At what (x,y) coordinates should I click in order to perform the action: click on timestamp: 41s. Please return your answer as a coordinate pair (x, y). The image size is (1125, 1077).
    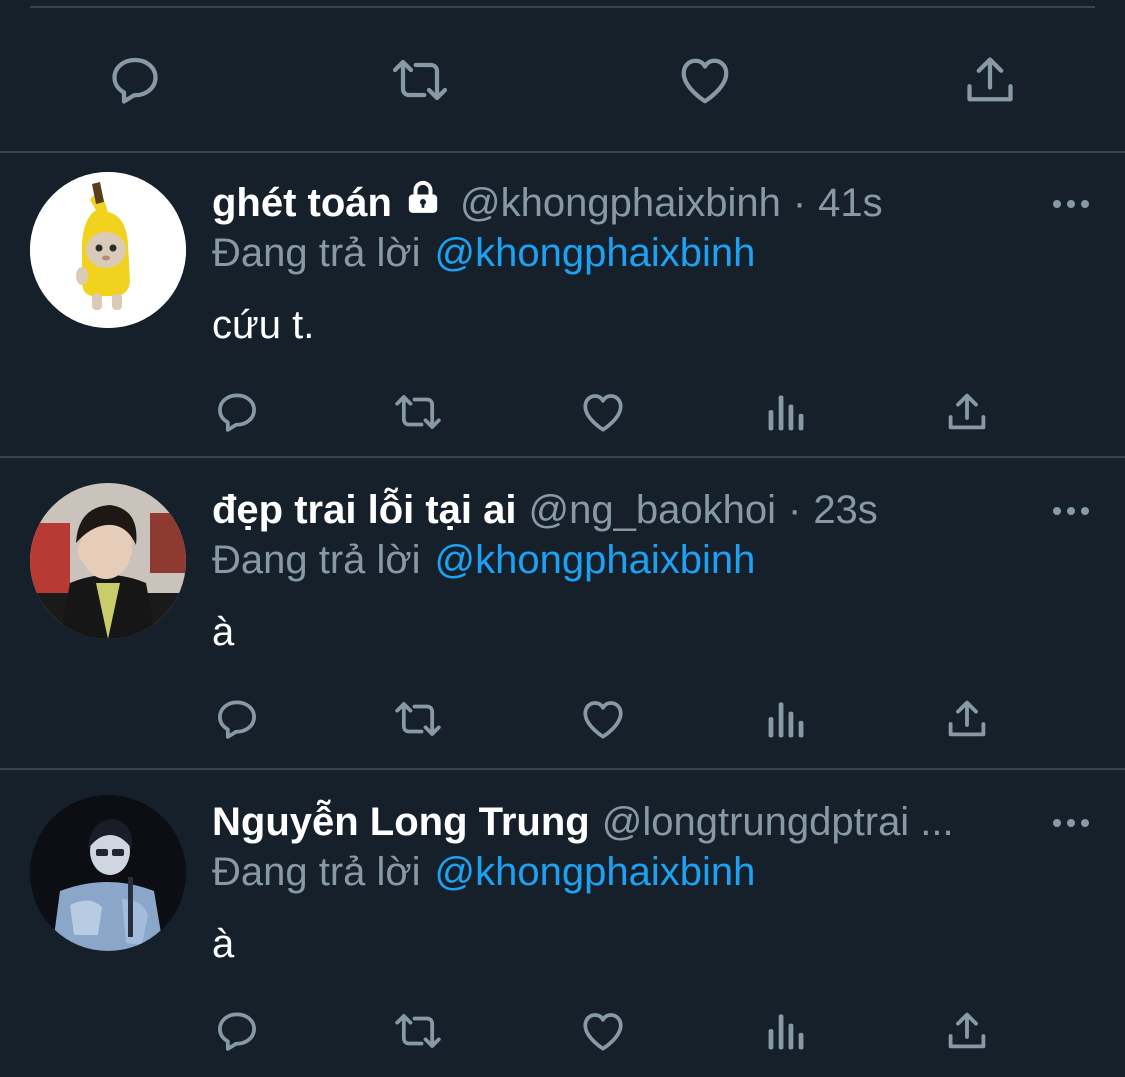
    Looking at the image, I should click on (850, 203).